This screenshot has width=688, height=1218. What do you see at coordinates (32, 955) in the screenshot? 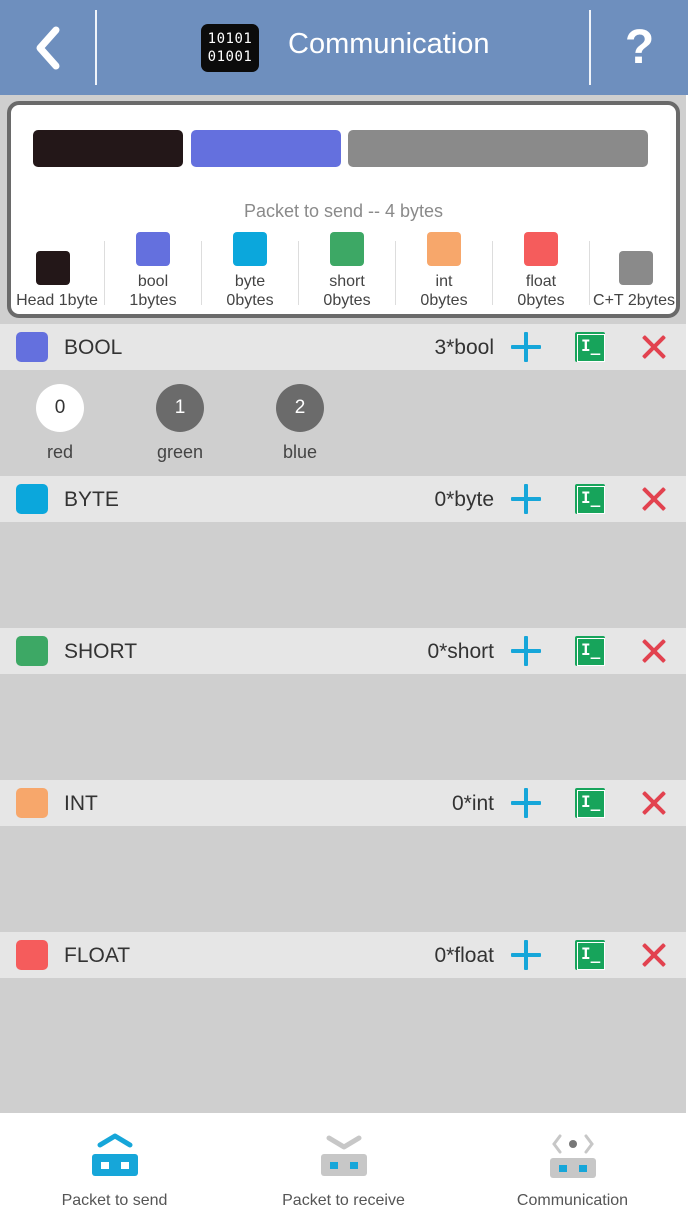
I see `section-swatch-float` at bounding box center [32, 955].